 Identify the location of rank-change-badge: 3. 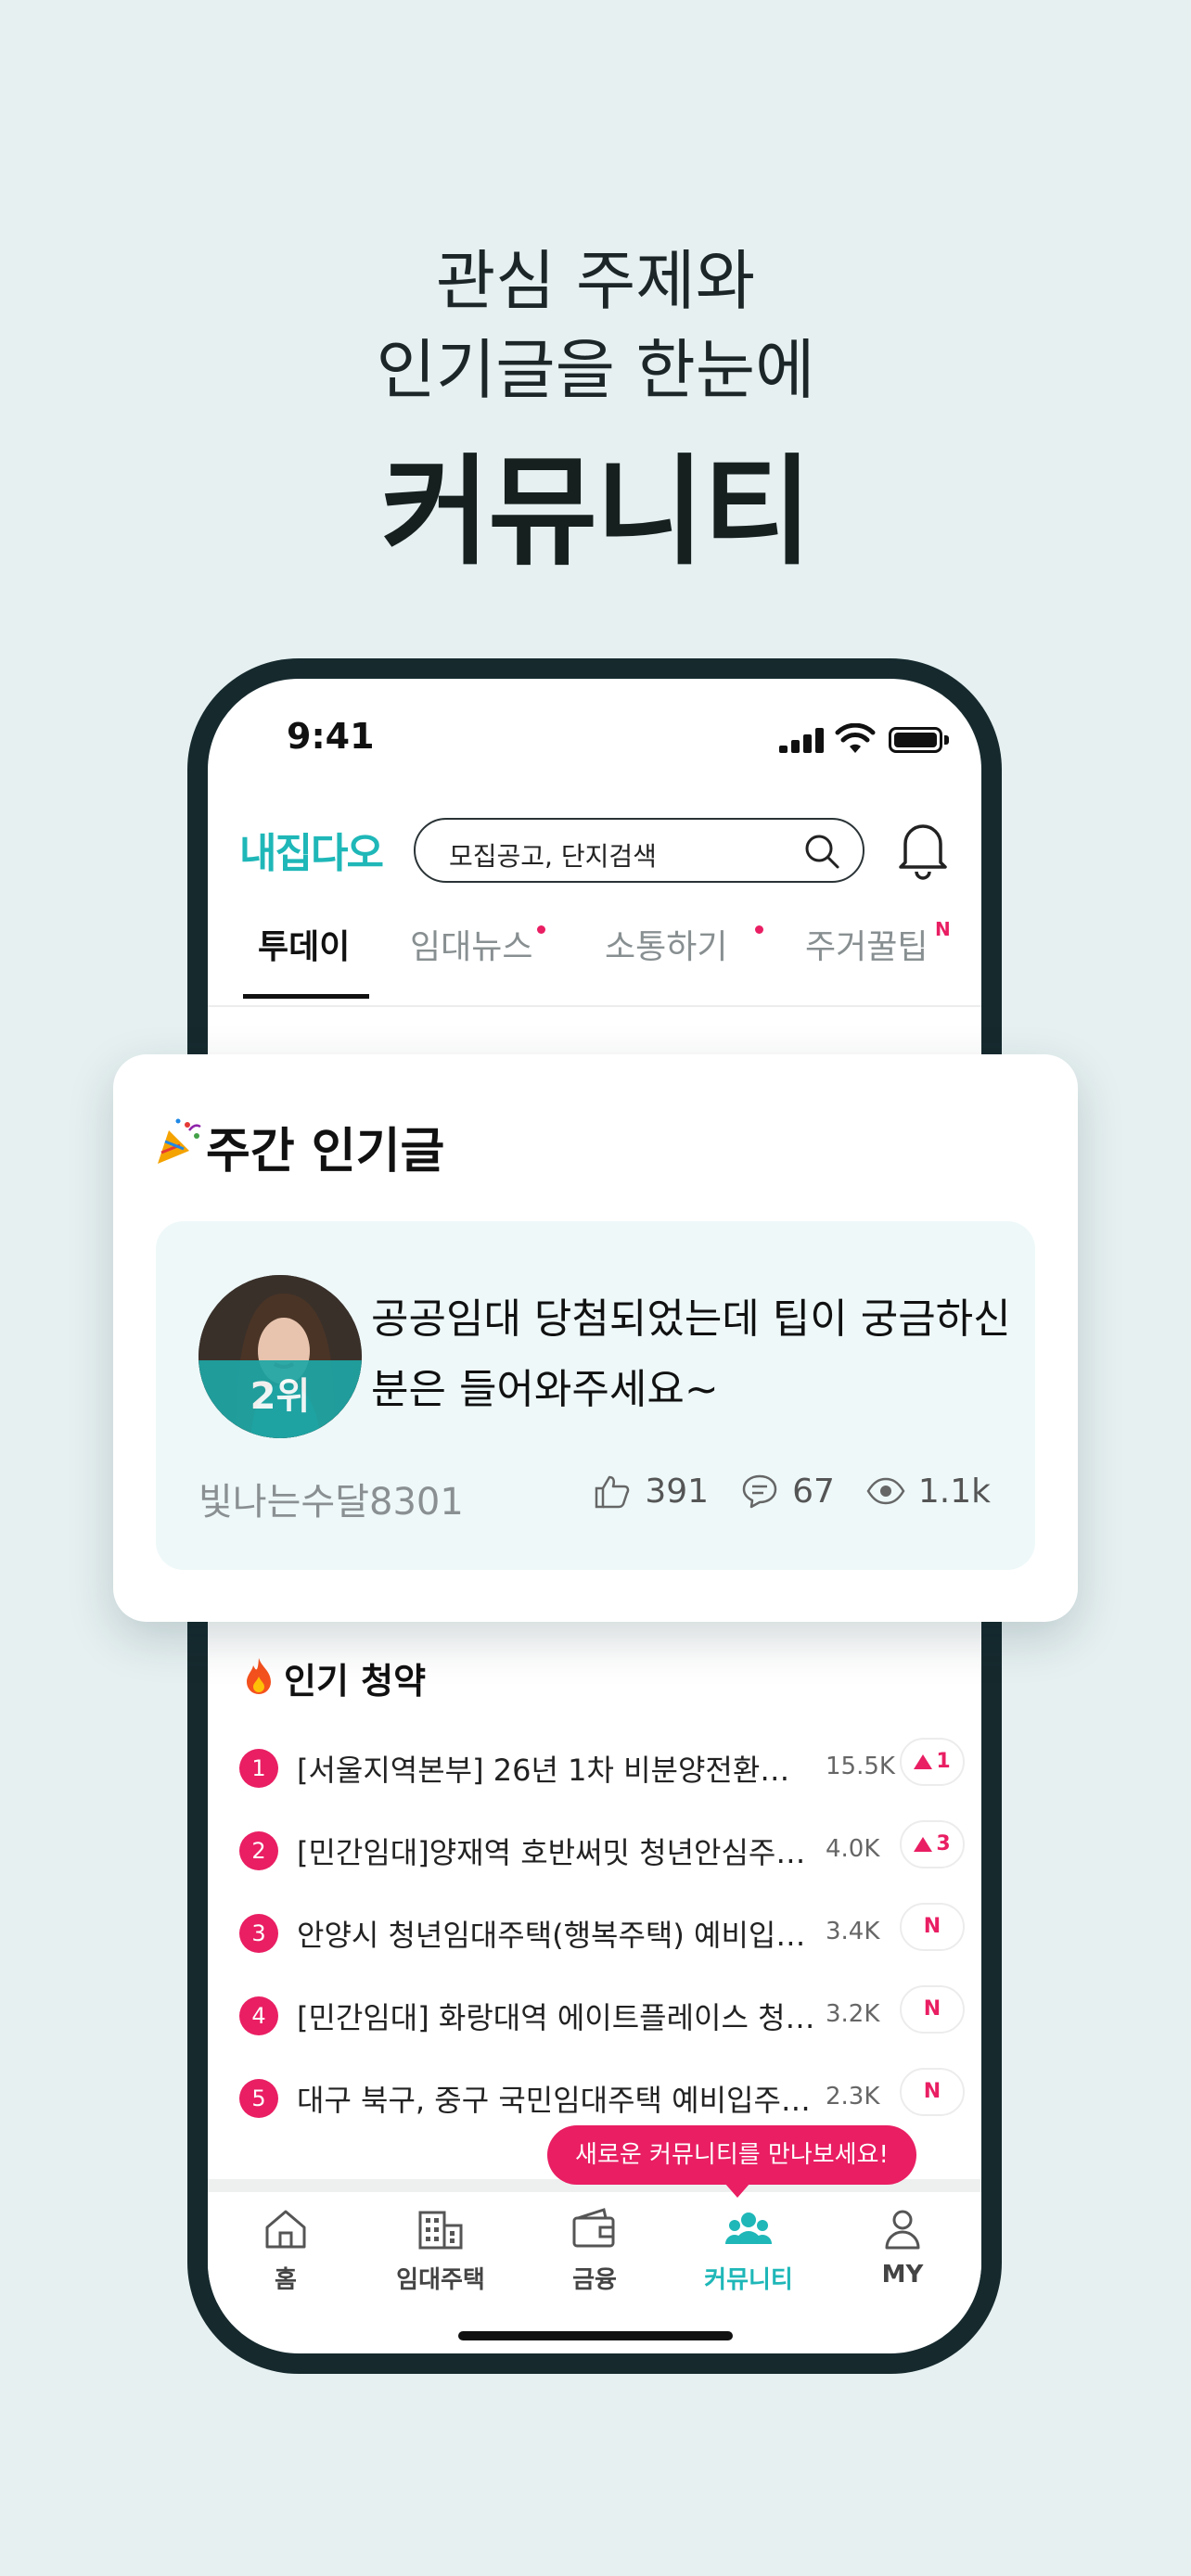
(932, 1844).